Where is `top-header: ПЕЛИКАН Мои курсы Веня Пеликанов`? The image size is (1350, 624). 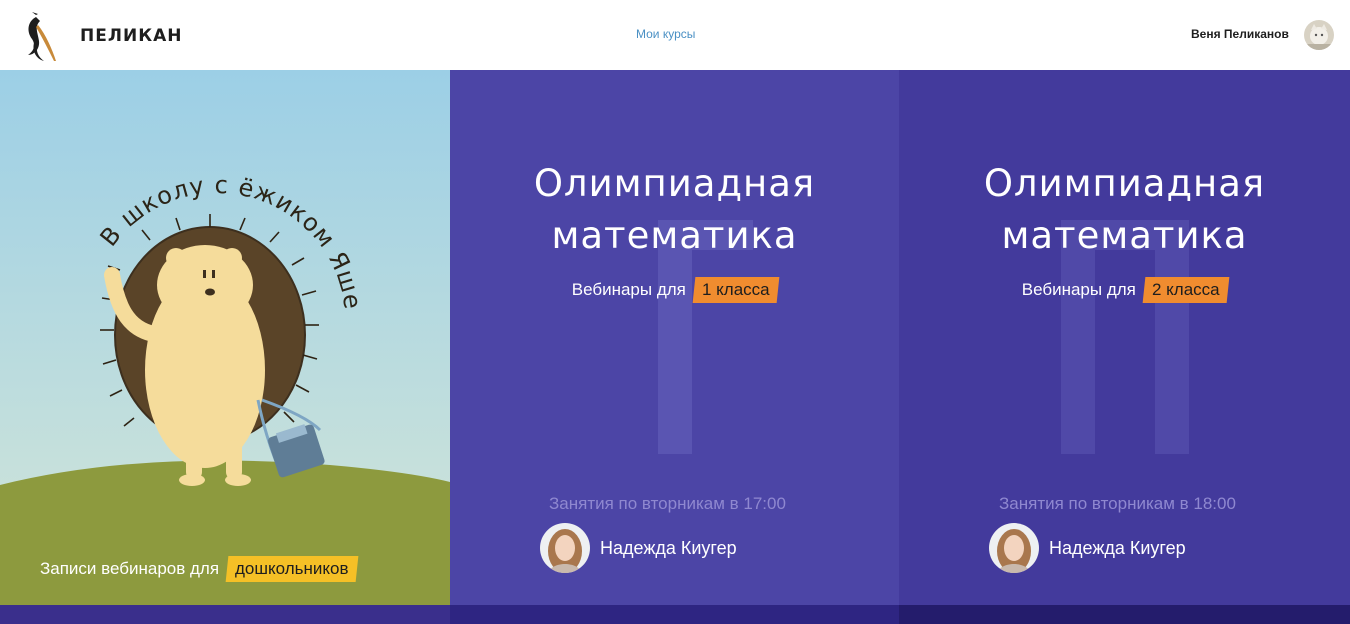
top-header: ПЕЛИКАН Мои курсы Веня Пеликанов is located at coordinates (675, 35).